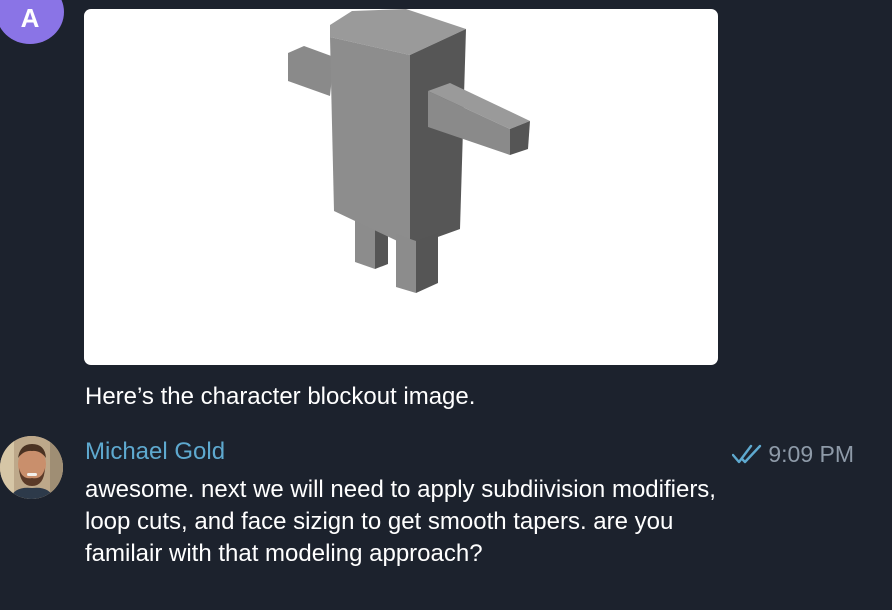  Describe the element at coordinates (155, 452) in the screenshot. I see `sender-name: Michael Gold` at that location.